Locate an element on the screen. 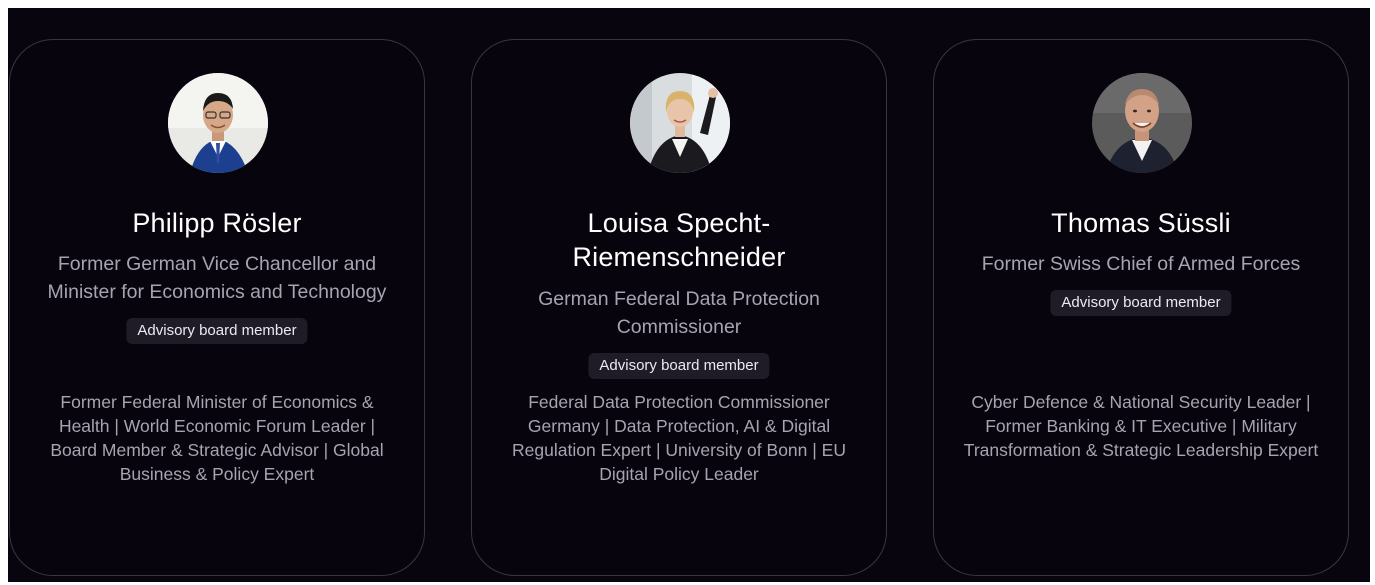 The height and width of the screenshot is (585, 1375). member-name: Louisa Specht-Riemenschneider is located at coordinates (679, 240).